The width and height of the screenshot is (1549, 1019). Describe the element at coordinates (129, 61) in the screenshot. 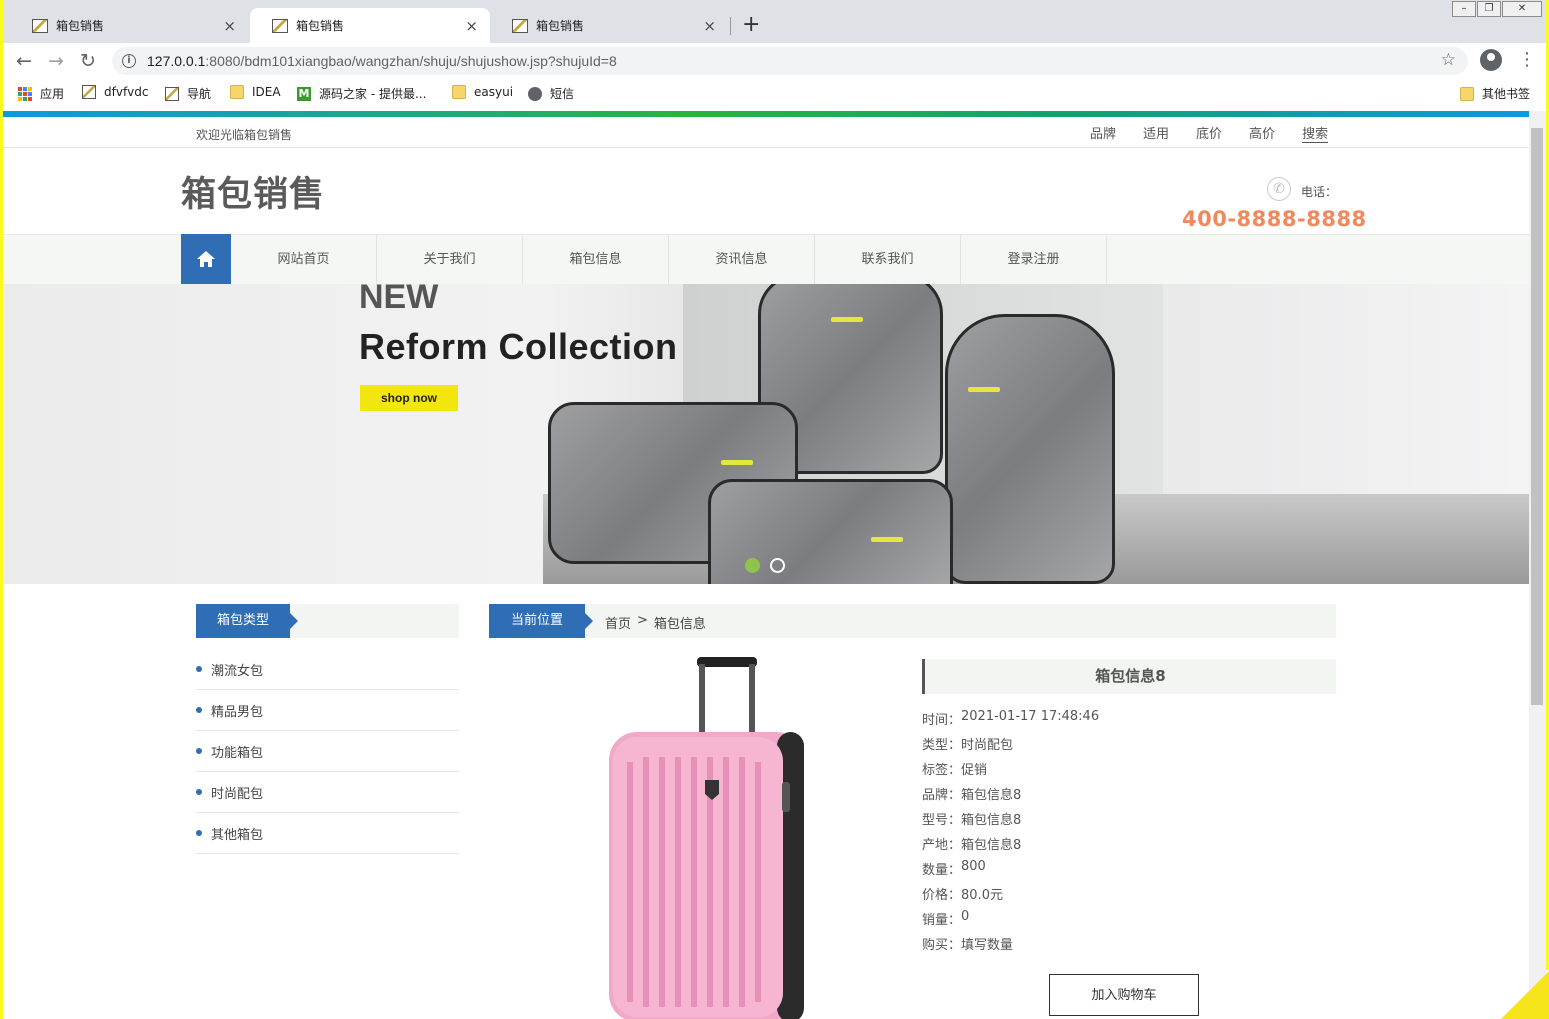

I see `site-info-icon: i` at that location.